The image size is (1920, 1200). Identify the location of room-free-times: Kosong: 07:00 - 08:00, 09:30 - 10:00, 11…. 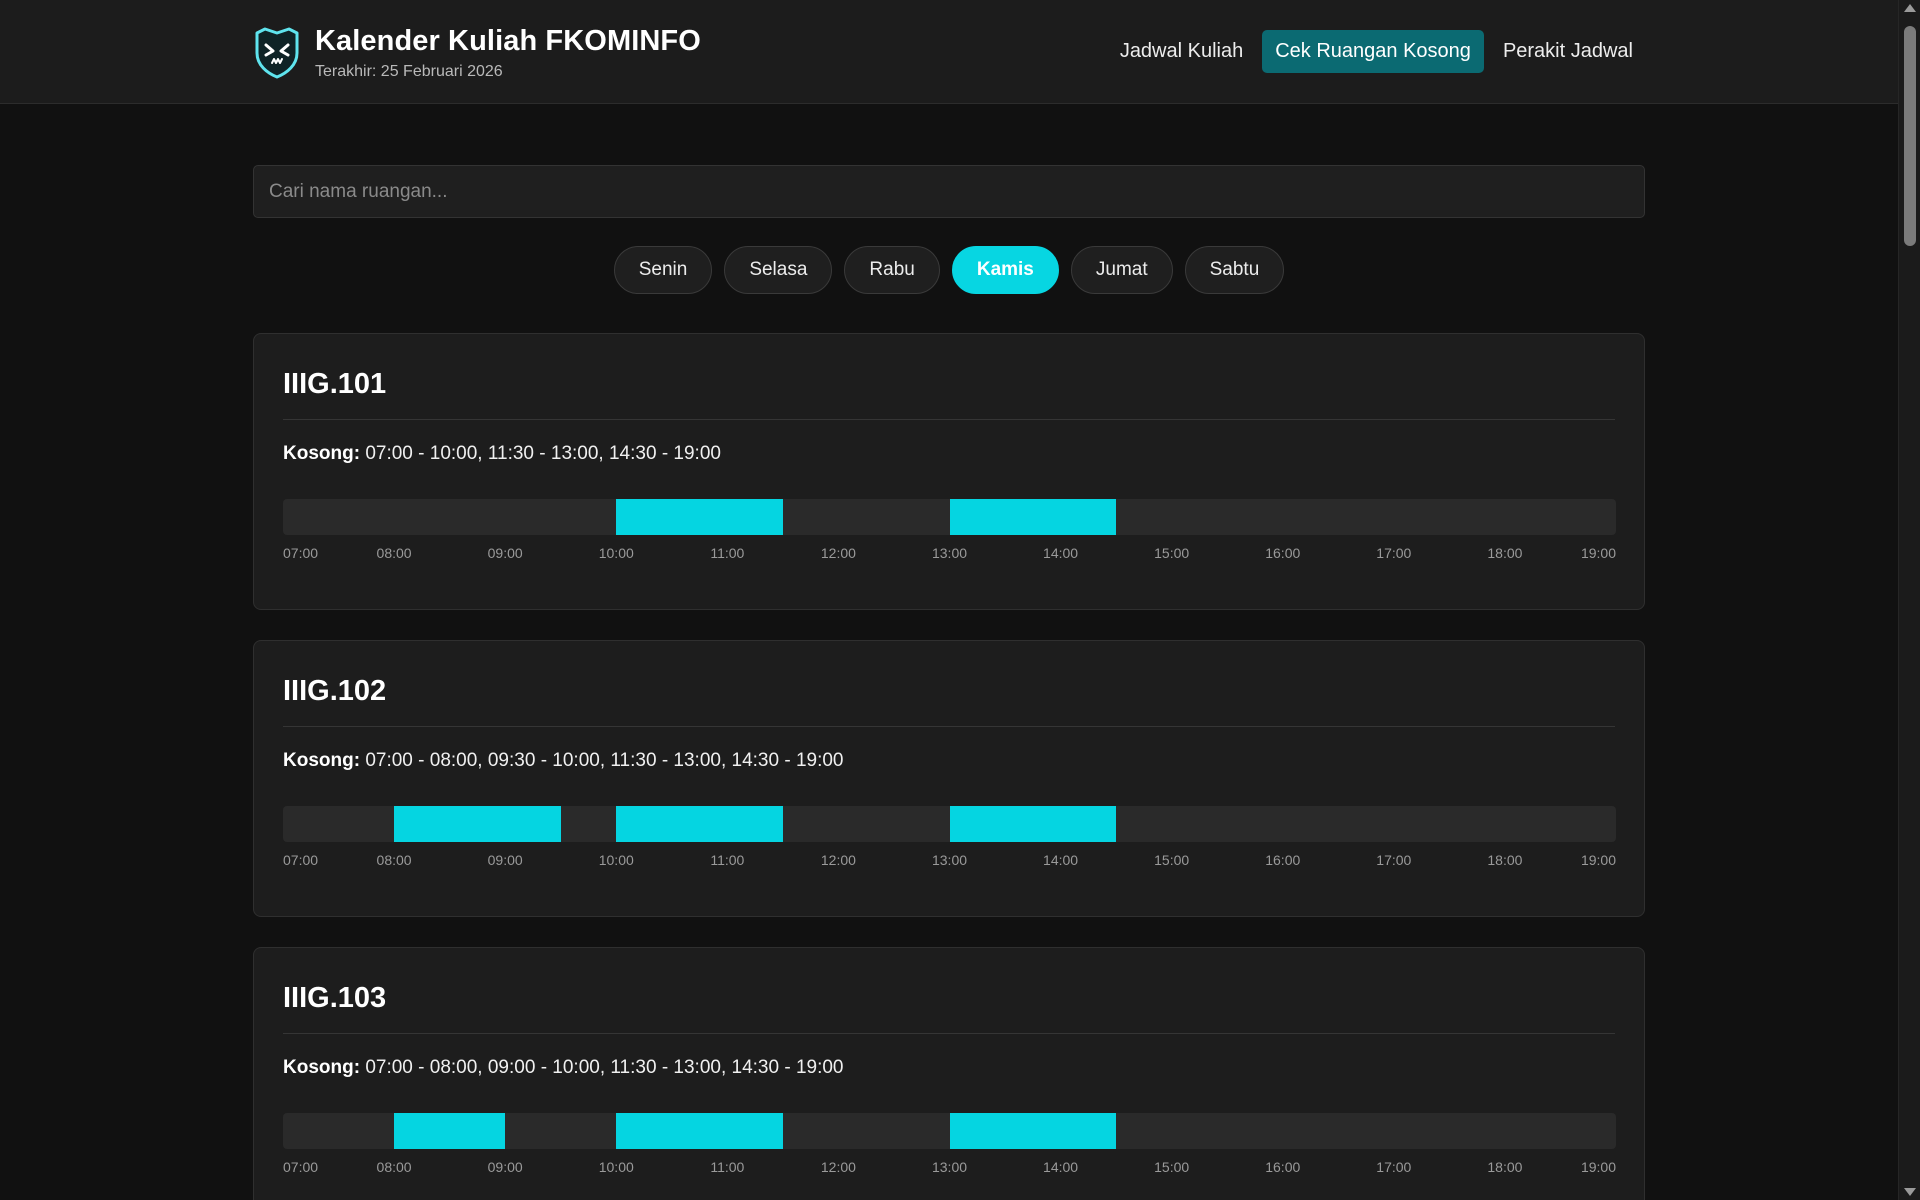
(563, 761).